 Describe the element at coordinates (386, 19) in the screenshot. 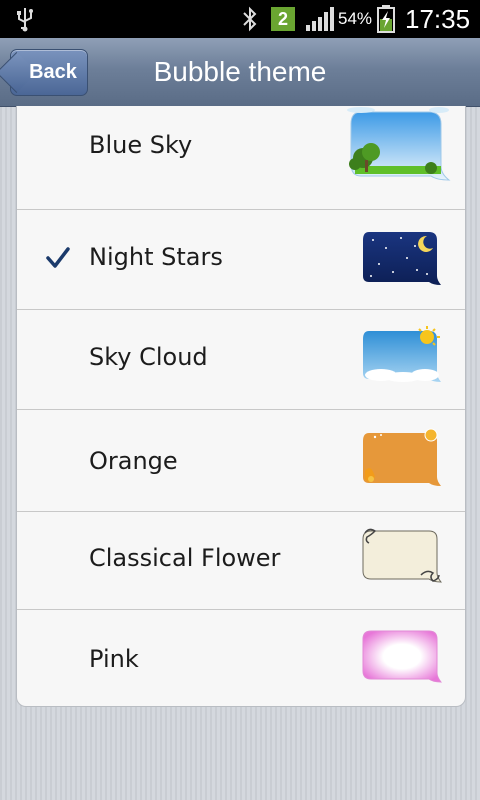

I see `battery-charging-icon` at that location.